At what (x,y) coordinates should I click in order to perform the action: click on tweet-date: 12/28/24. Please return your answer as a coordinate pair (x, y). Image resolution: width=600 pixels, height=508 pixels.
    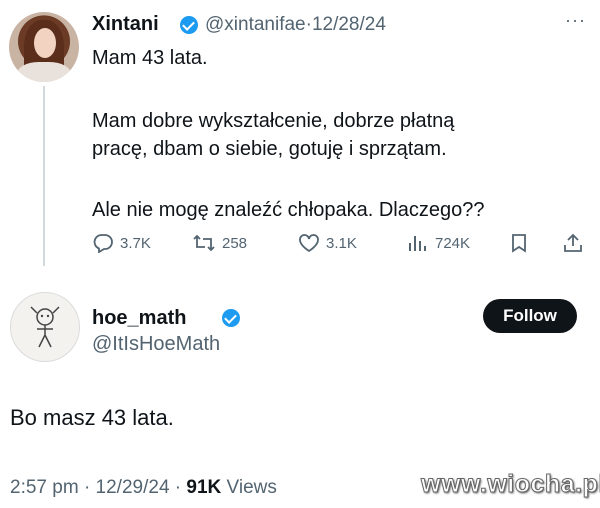
    Looking at the image, I should click on (349, 24).